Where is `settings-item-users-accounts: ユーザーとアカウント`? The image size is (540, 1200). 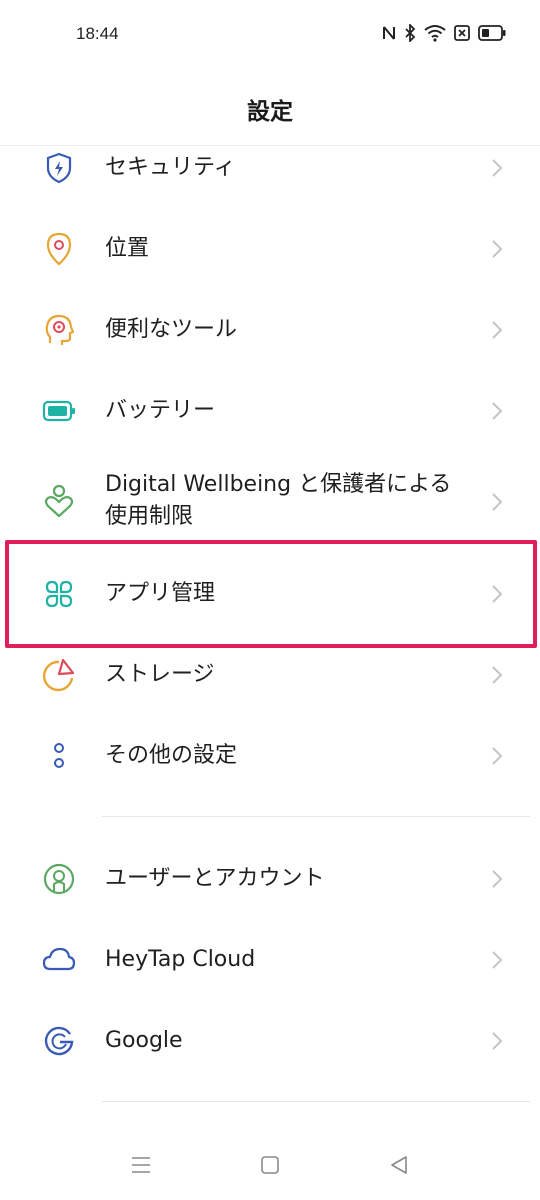
settings-item-users-accounts: ユーザーとアカウント is located at coordinates (270, 879).